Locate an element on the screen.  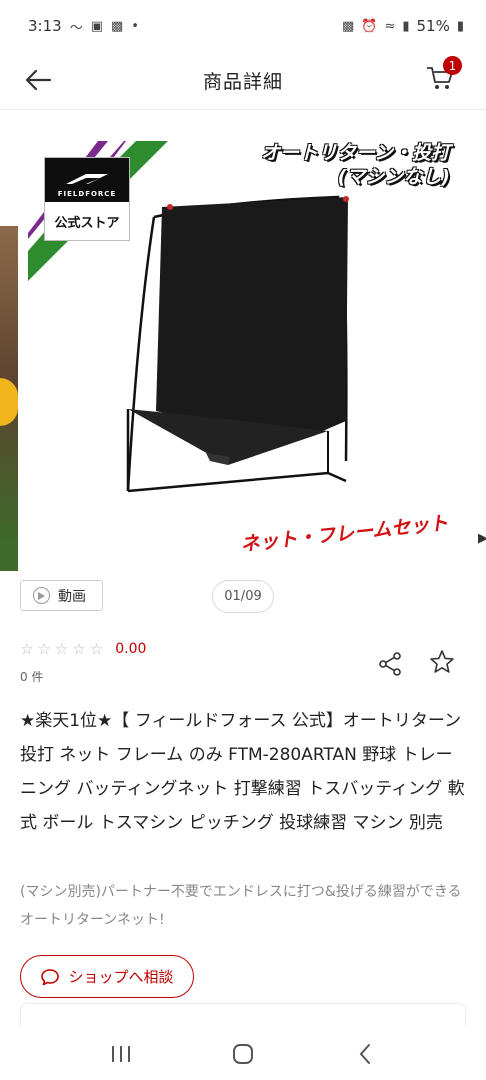
media-controls: 動画 01/09 is located at coordinates (243, 597).